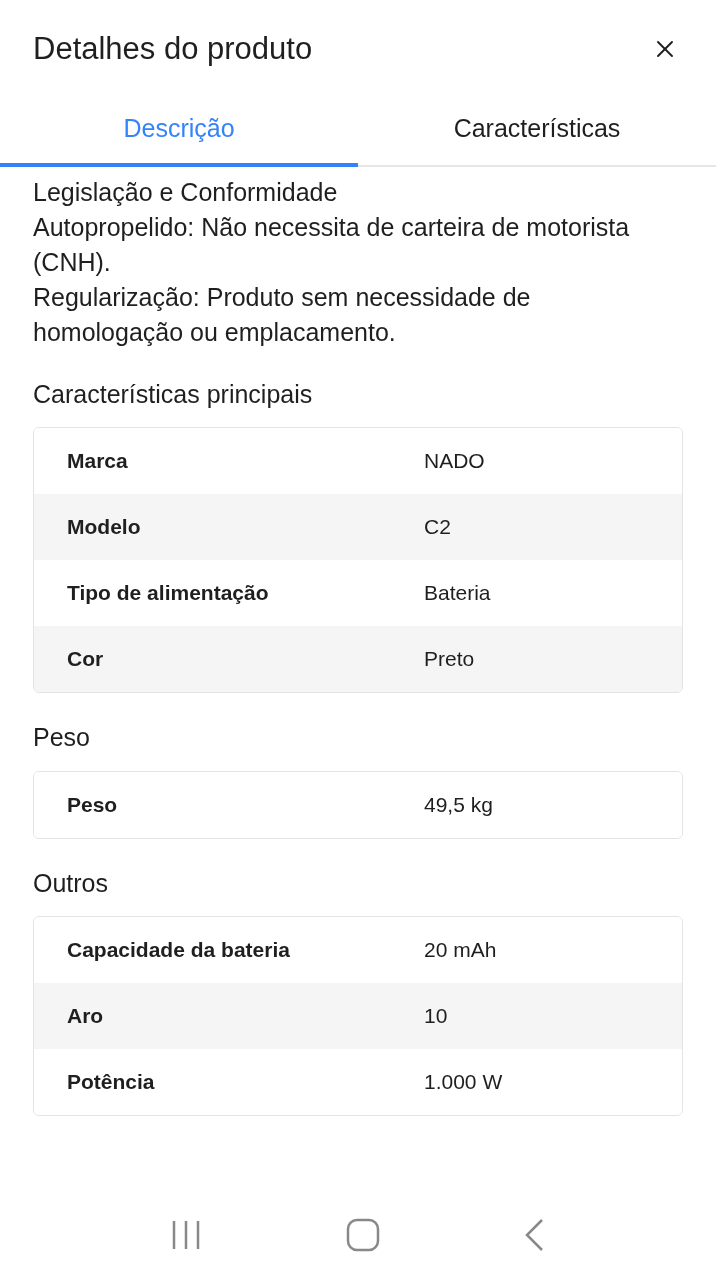  What do you see at coordinates (457, 593) in the screenshot?
I see `spec-value: Bateria` at bounding box center [457, 593].